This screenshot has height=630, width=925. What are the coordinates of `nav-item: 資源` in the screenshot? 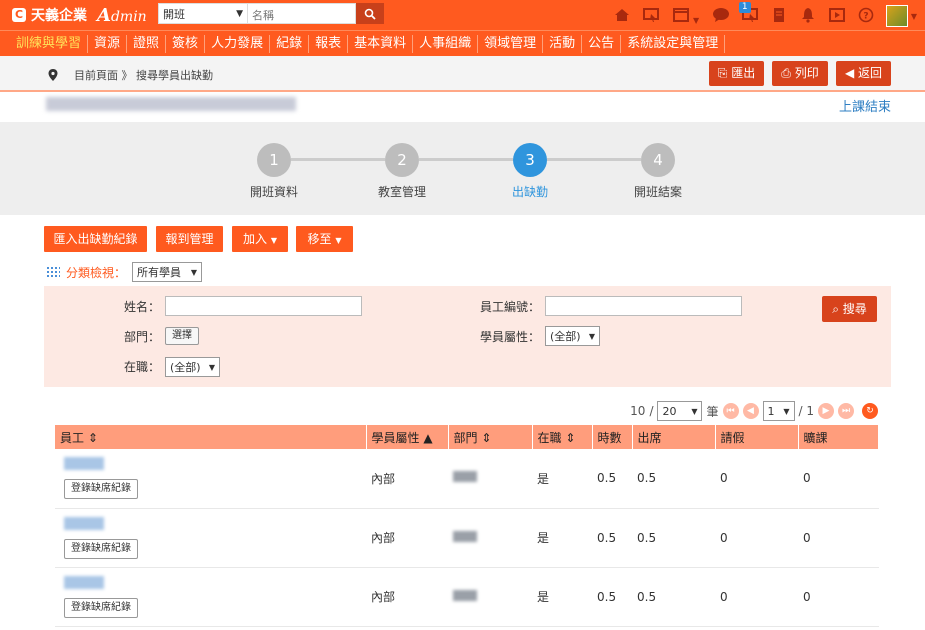 It's located at (108, 43).